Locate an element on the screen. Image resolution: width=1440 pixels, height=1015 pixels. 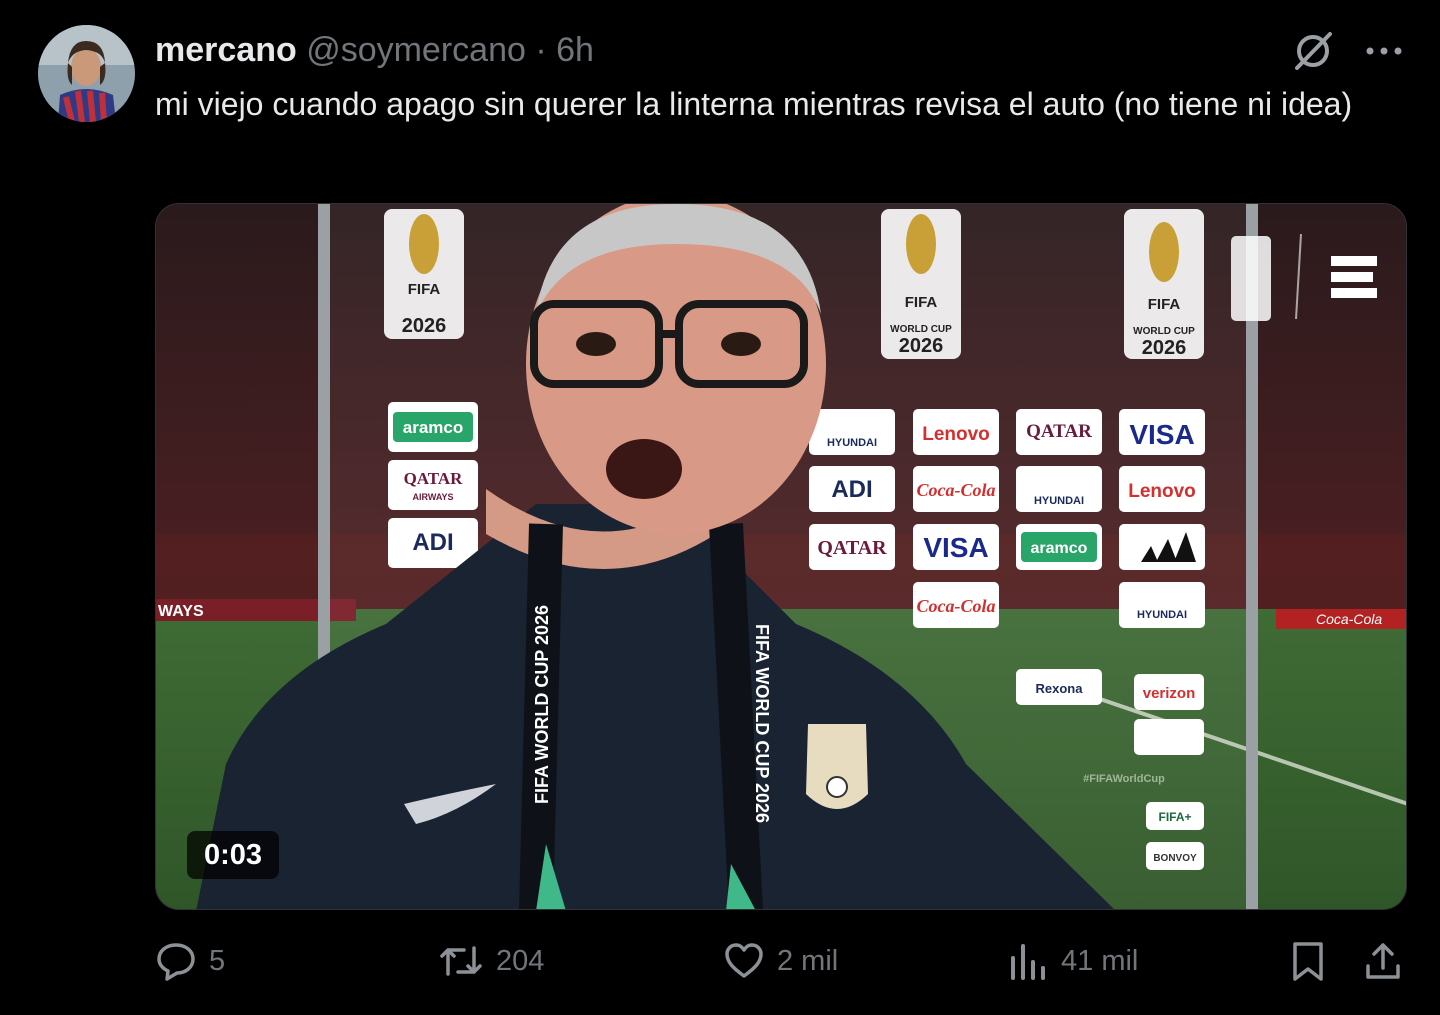
hashtag-text: #FIFAWorldCup is located at coordinates (1124, 779).